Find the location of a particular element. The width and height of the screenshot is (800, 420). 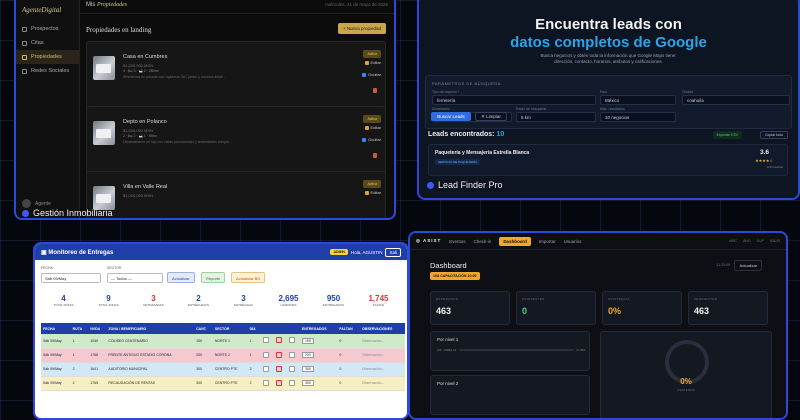

export-csv-button: Exportar CSV is located at coordinates (727, 135).